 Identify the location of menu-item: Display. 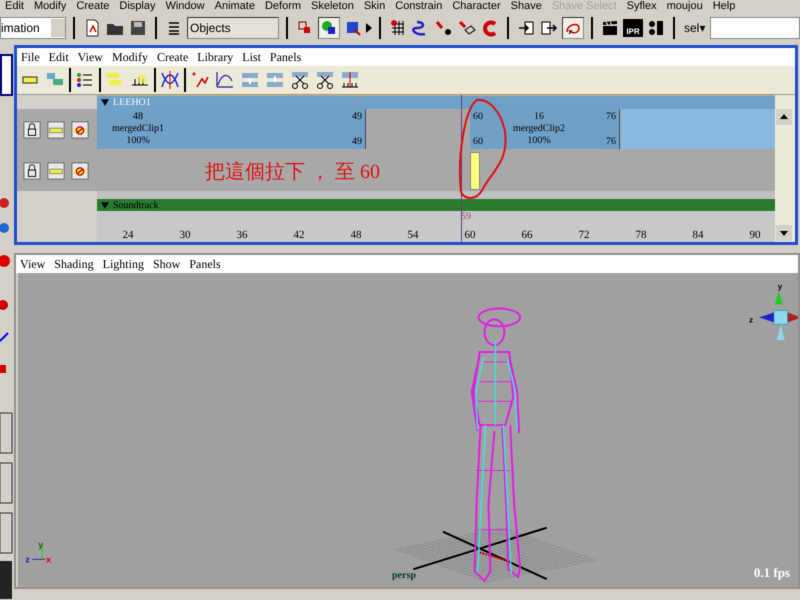
(137, 6).